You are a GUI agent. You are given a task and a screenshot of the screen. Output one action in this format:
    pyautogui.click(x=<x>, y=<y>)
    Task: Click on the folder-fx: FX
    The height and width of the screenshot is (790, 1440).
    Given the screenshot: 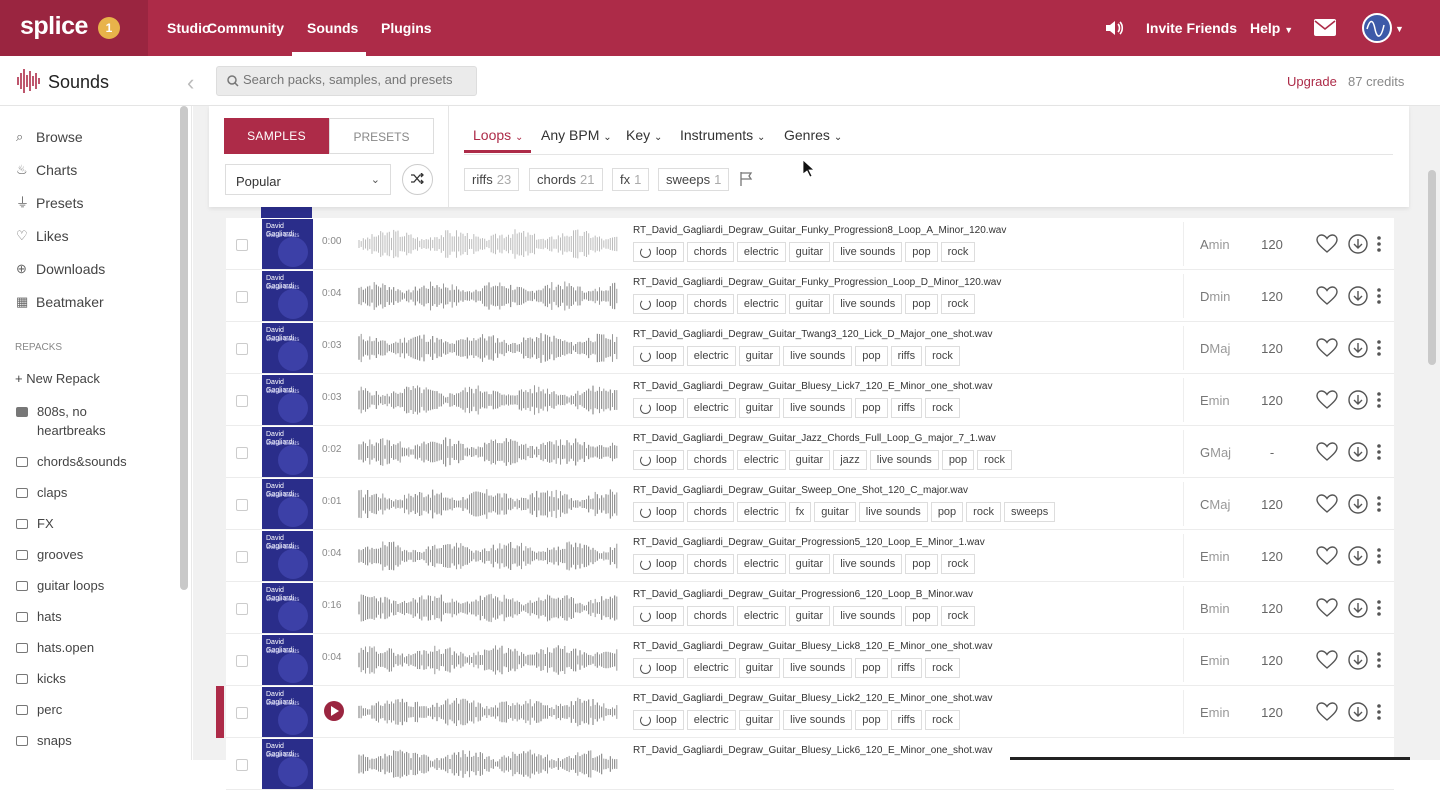 What is the action you would take?
    pyautogui.click(x=35, y=523)
    